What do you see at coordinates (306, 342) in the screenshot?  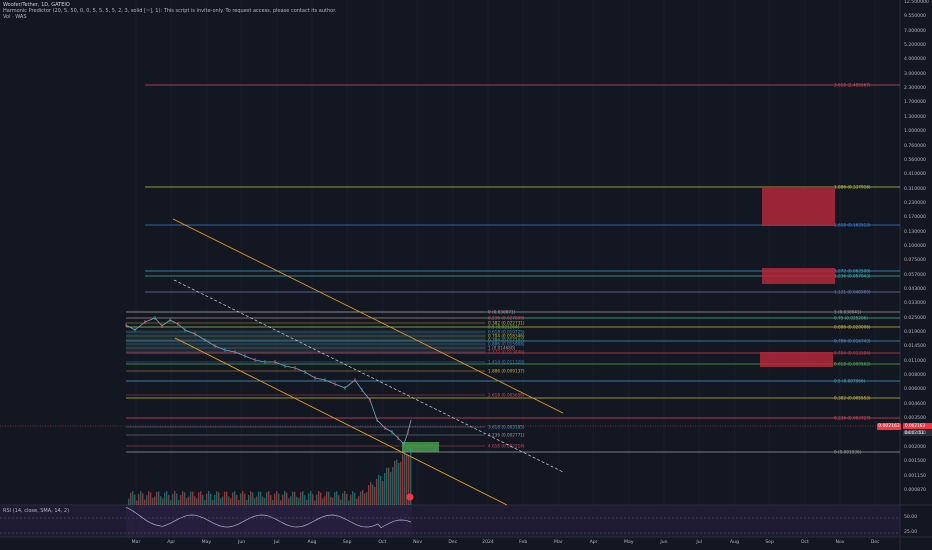 I see `fib-zone-band` at bounding box center [306, 342].